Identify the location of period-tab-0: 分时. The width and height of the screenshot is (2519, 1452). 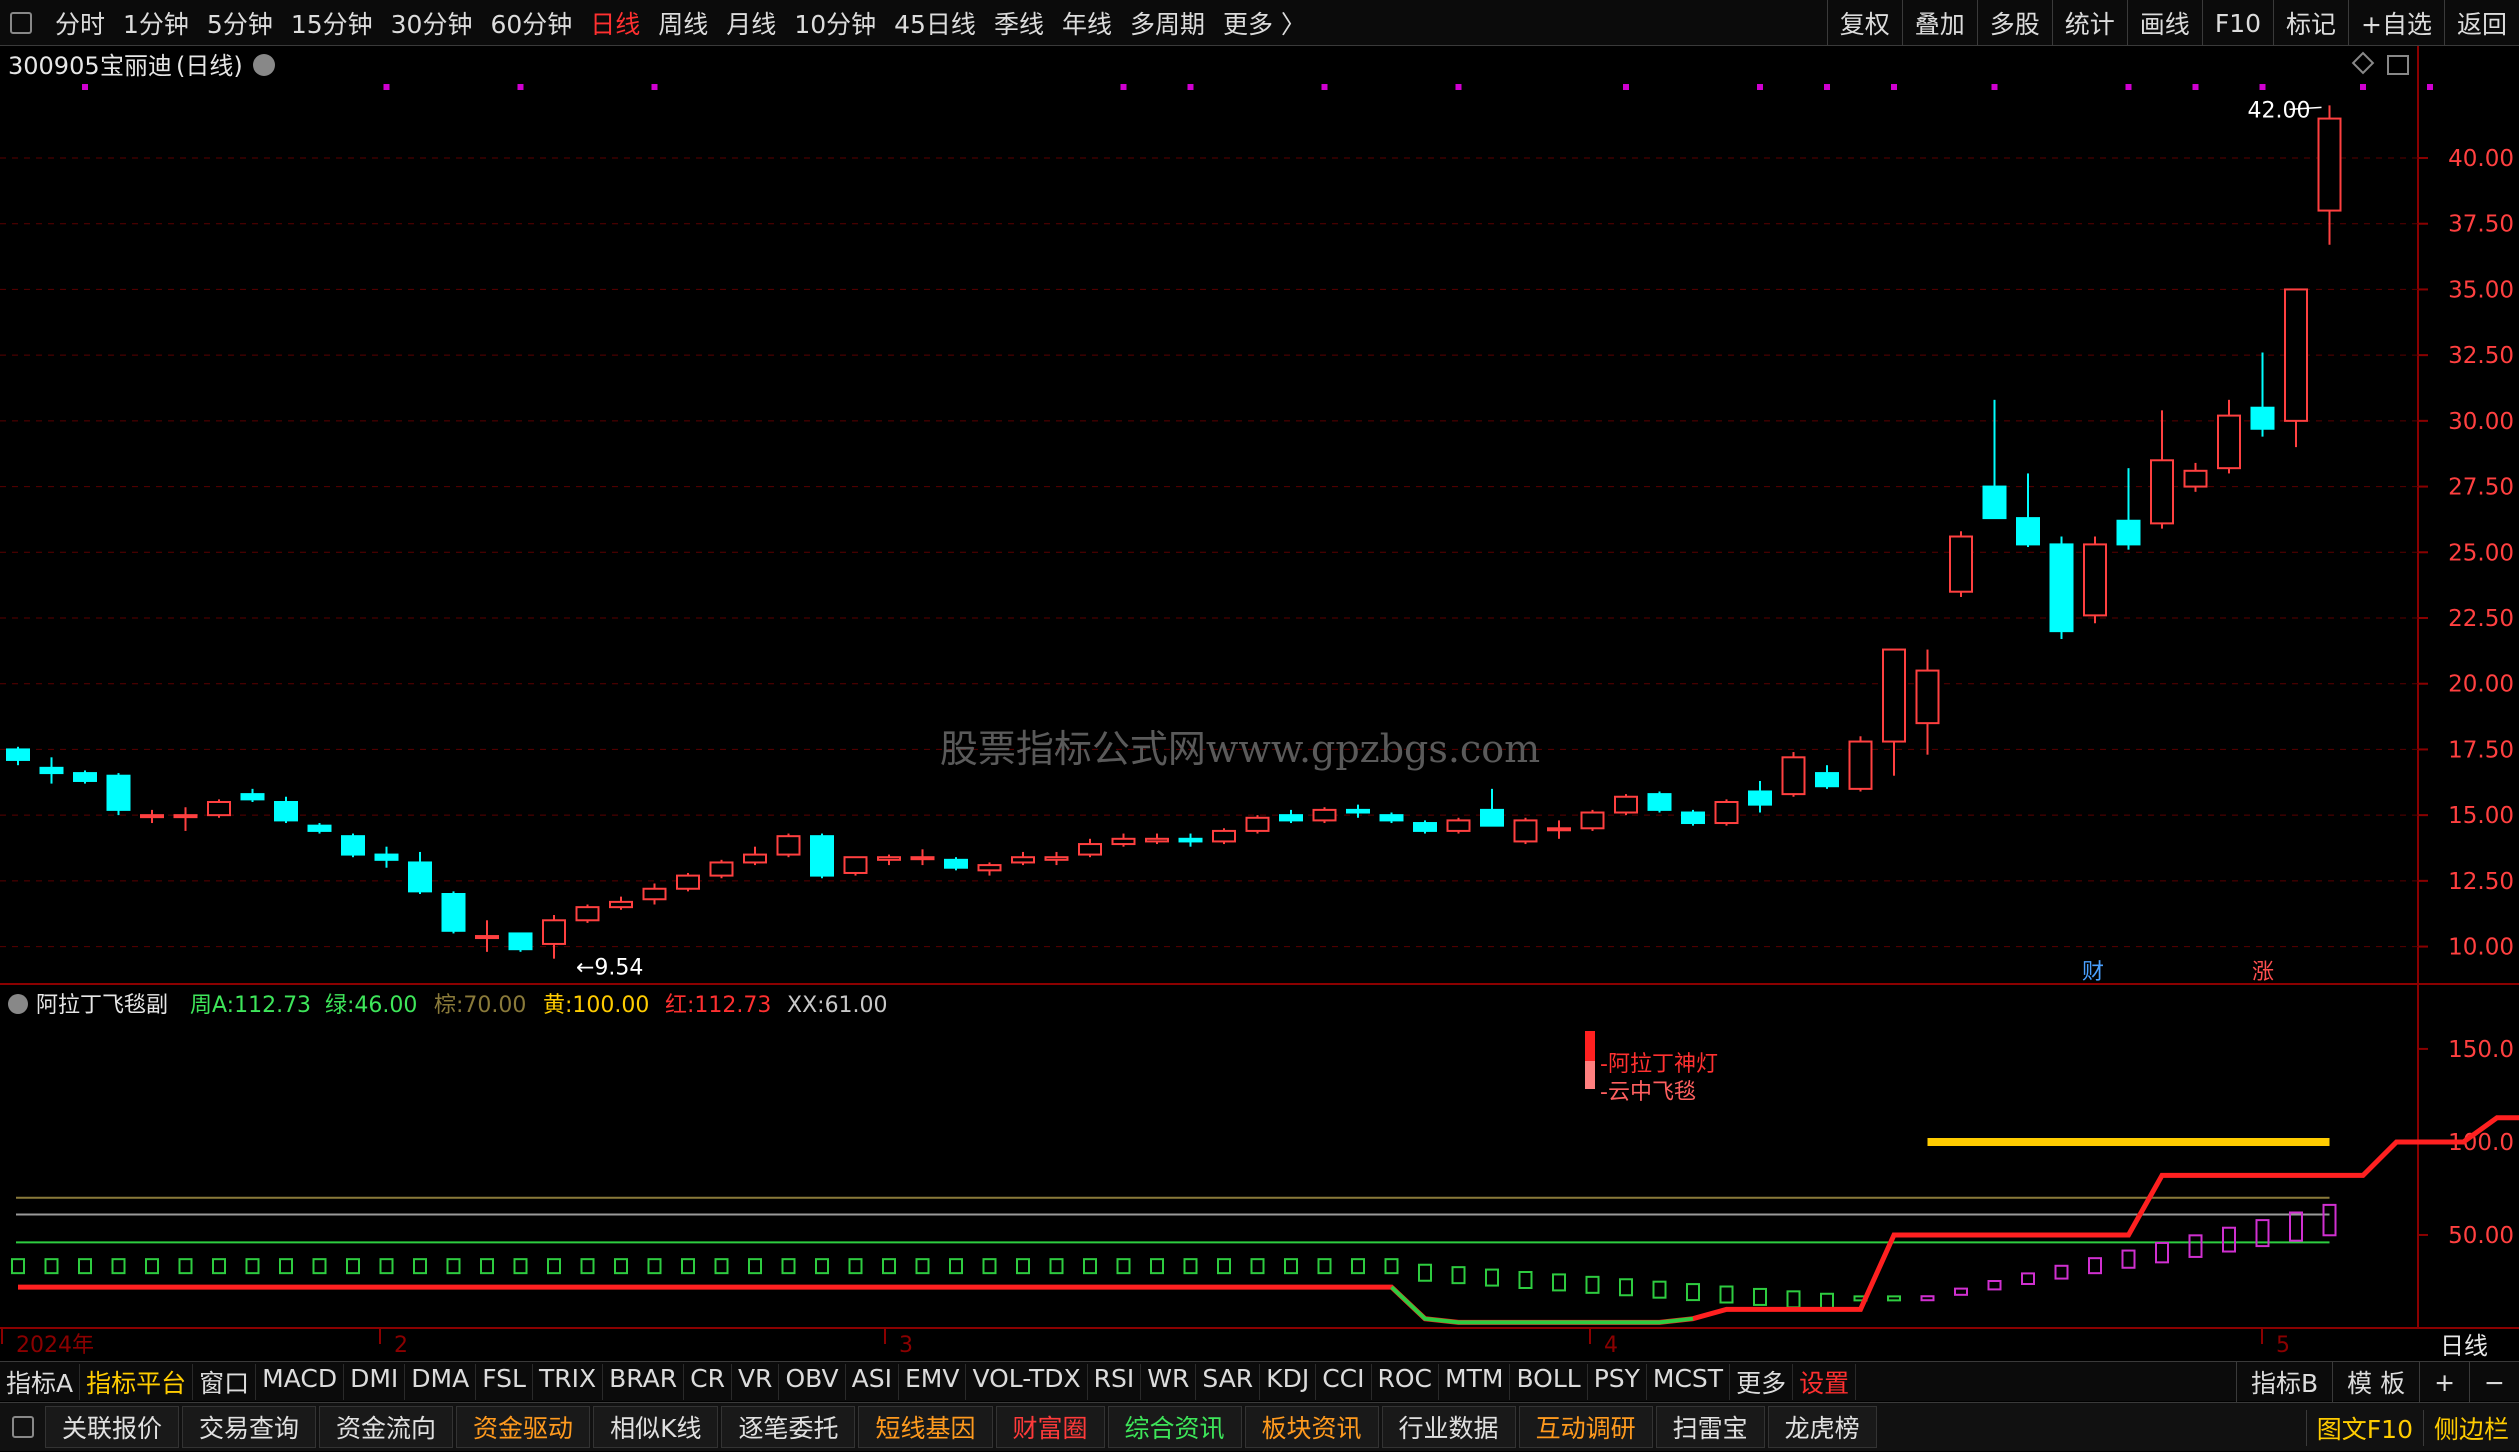
(80, 23).